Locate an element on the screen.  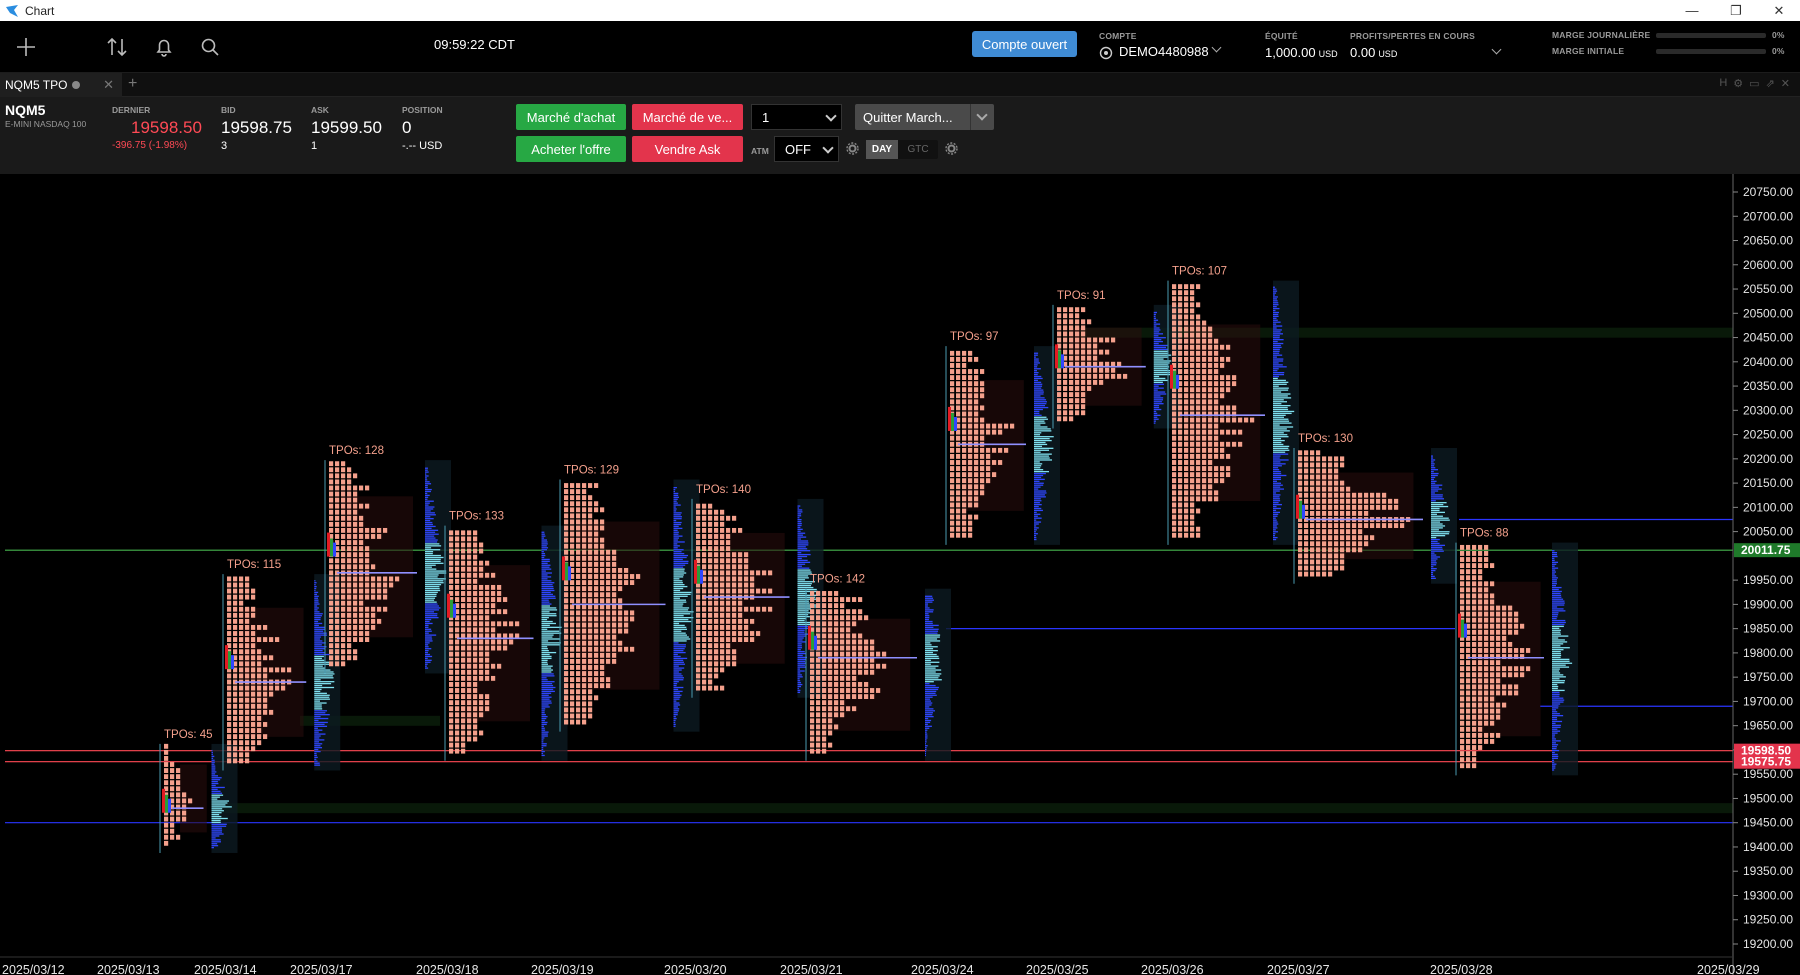
close-panel-icon: ✕ is located at coordinates (1785, 83).